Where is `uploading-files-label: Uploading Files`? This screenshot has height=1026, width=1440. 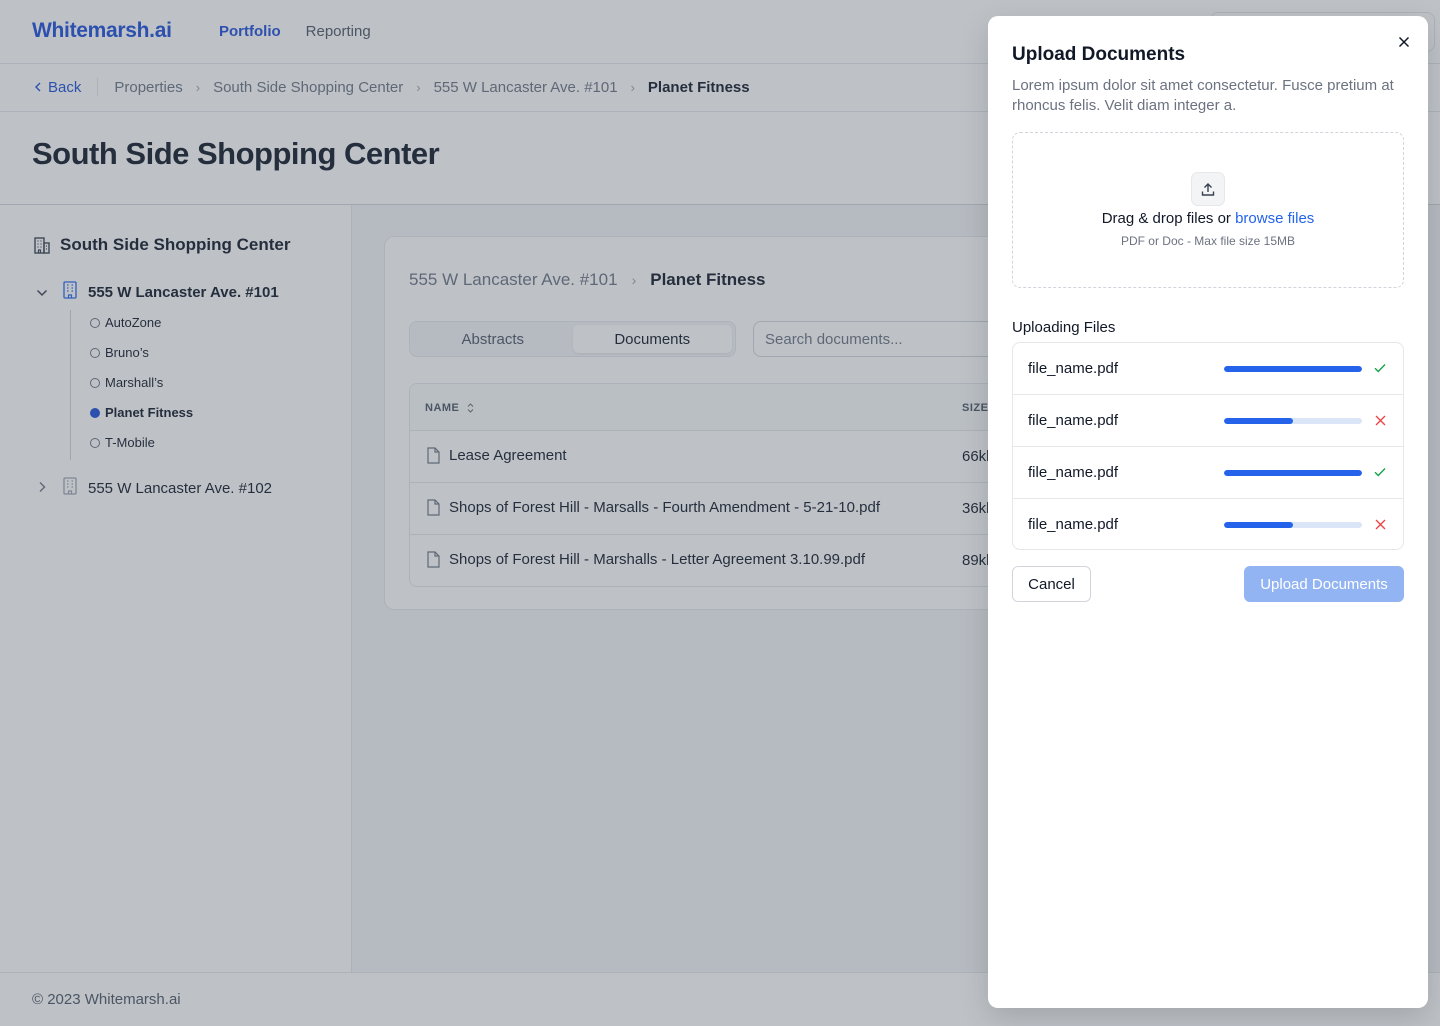
uploading-files-label: Uploading Files is located at coordinates (1064, 327).